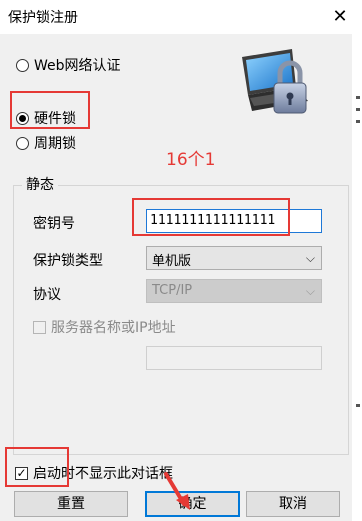 The width and height of the screenshot is (362, 521). Describe the element at coordinates (211, 217) in the screenshot. I see `annotation-highlight-key` at that location.